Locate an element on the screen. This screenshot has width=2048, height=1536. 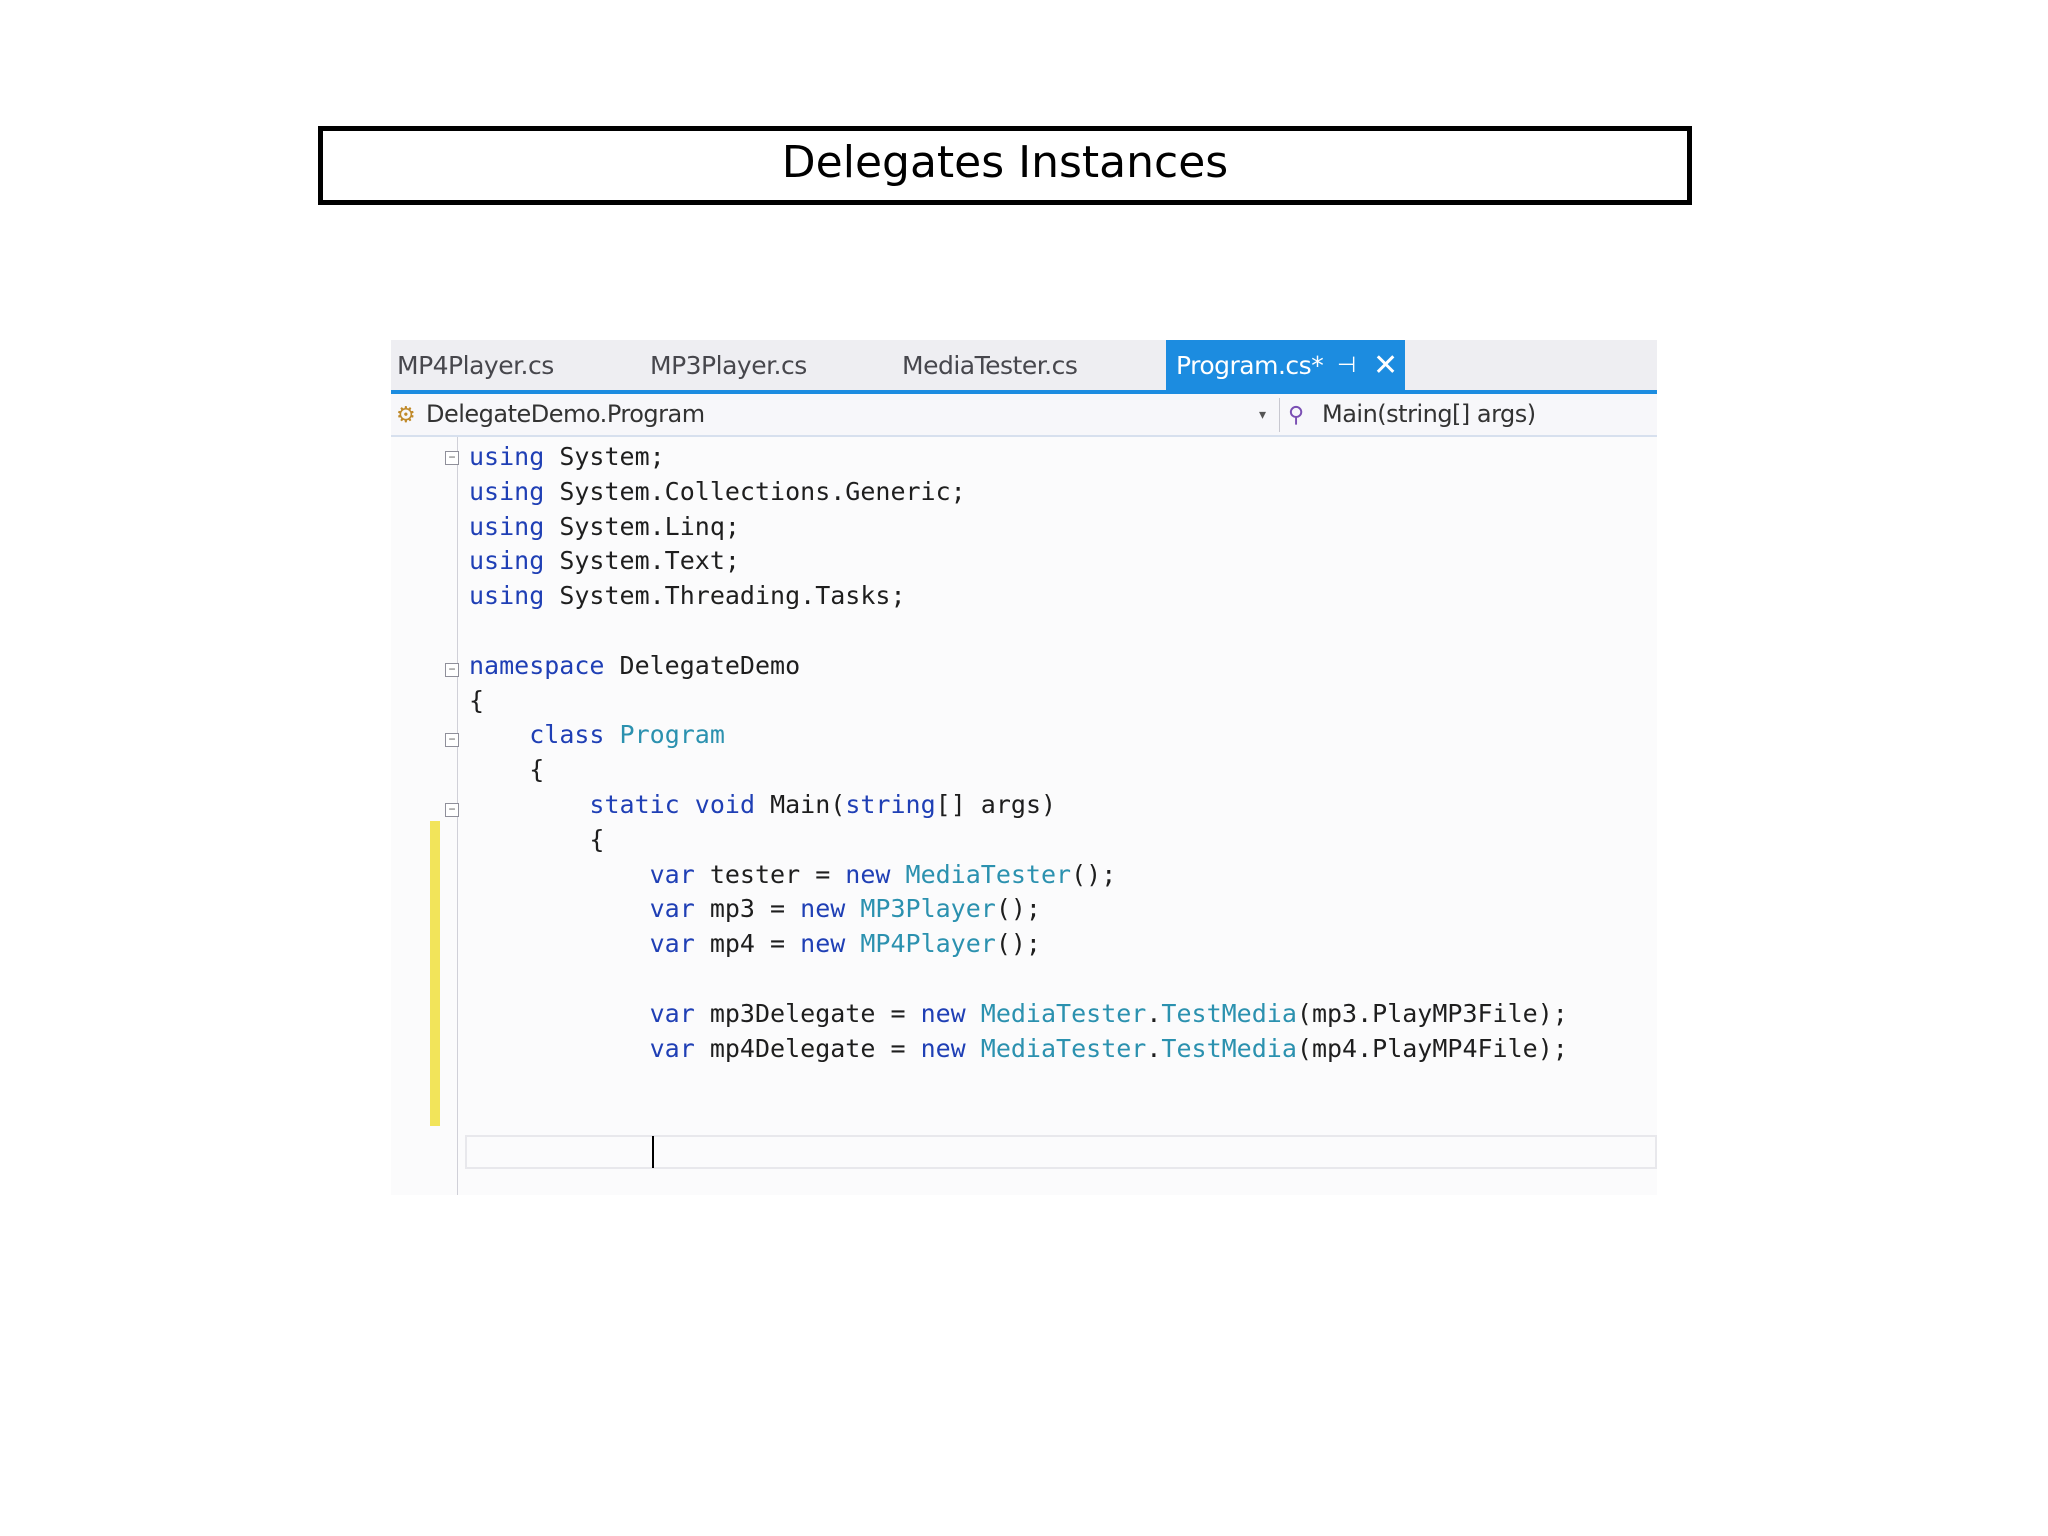
code-line: static void Main(string[] args) is located at coordinates (762, 805).